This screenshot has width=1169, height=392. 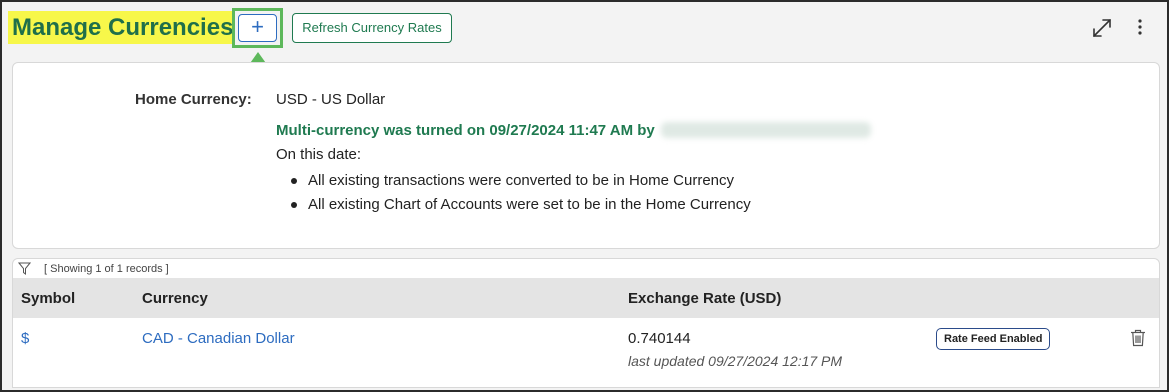 What do you see at coordinates (106, 269) in the screenshot?
I see `records-count: [ Showing 1 of 1 records ]` at bounding box center [106, 269].